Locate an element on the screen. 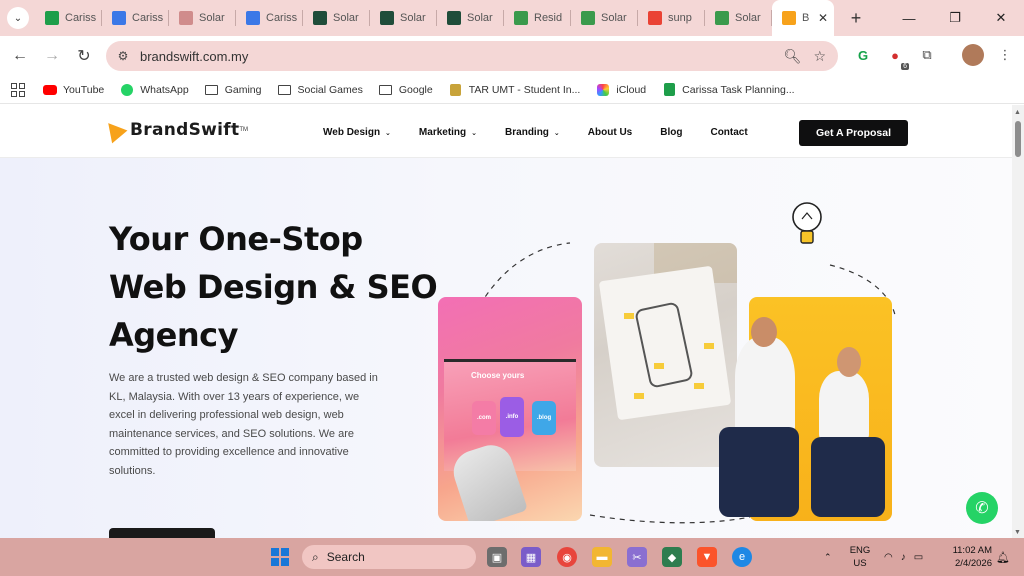 The image size is (1024, 576). windows-start-icon is located at coordinates (280, 557).